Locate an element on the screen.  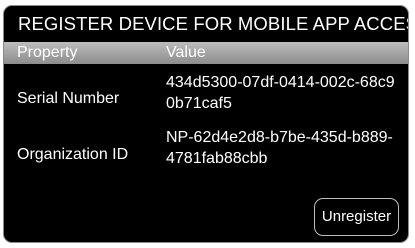
column-header-property: Property is located at coordinates (47, 52).